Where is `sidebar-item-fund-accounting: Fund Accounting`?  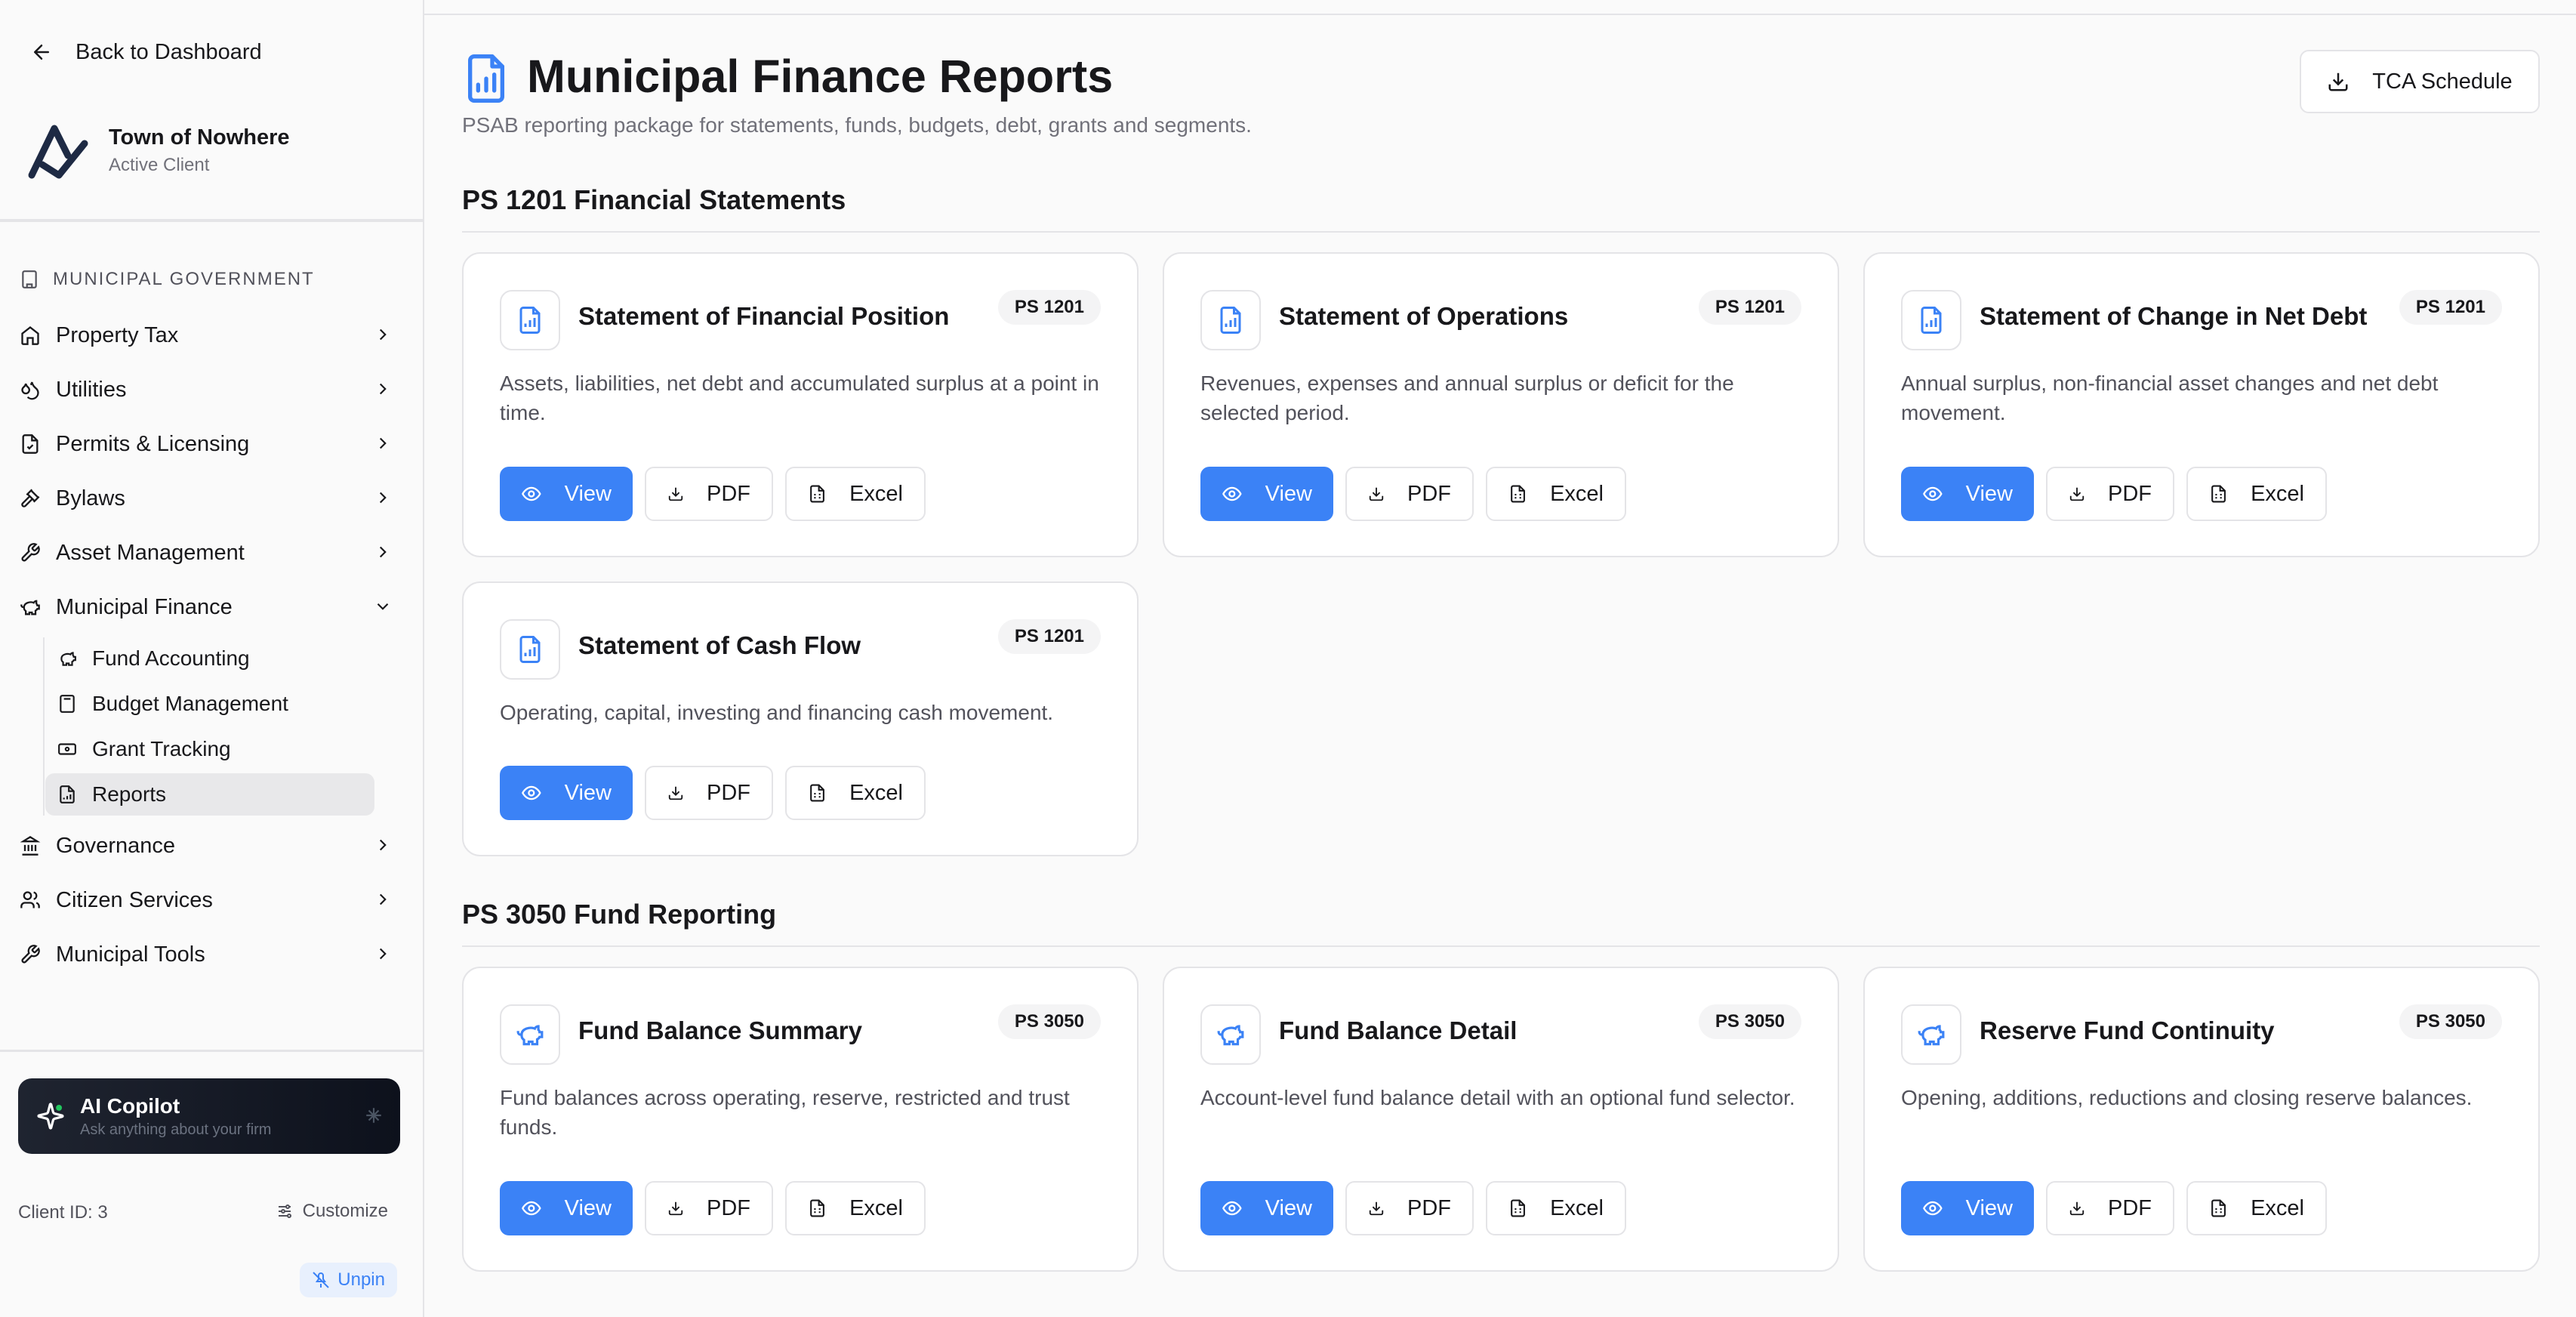 sidebar-item-fund-accounting: Fund Accounting is located at coordinates (209, 658).